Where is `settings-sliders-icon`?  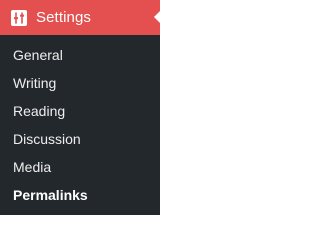 settings-sliders-icon is located at coordinates (19, 18).